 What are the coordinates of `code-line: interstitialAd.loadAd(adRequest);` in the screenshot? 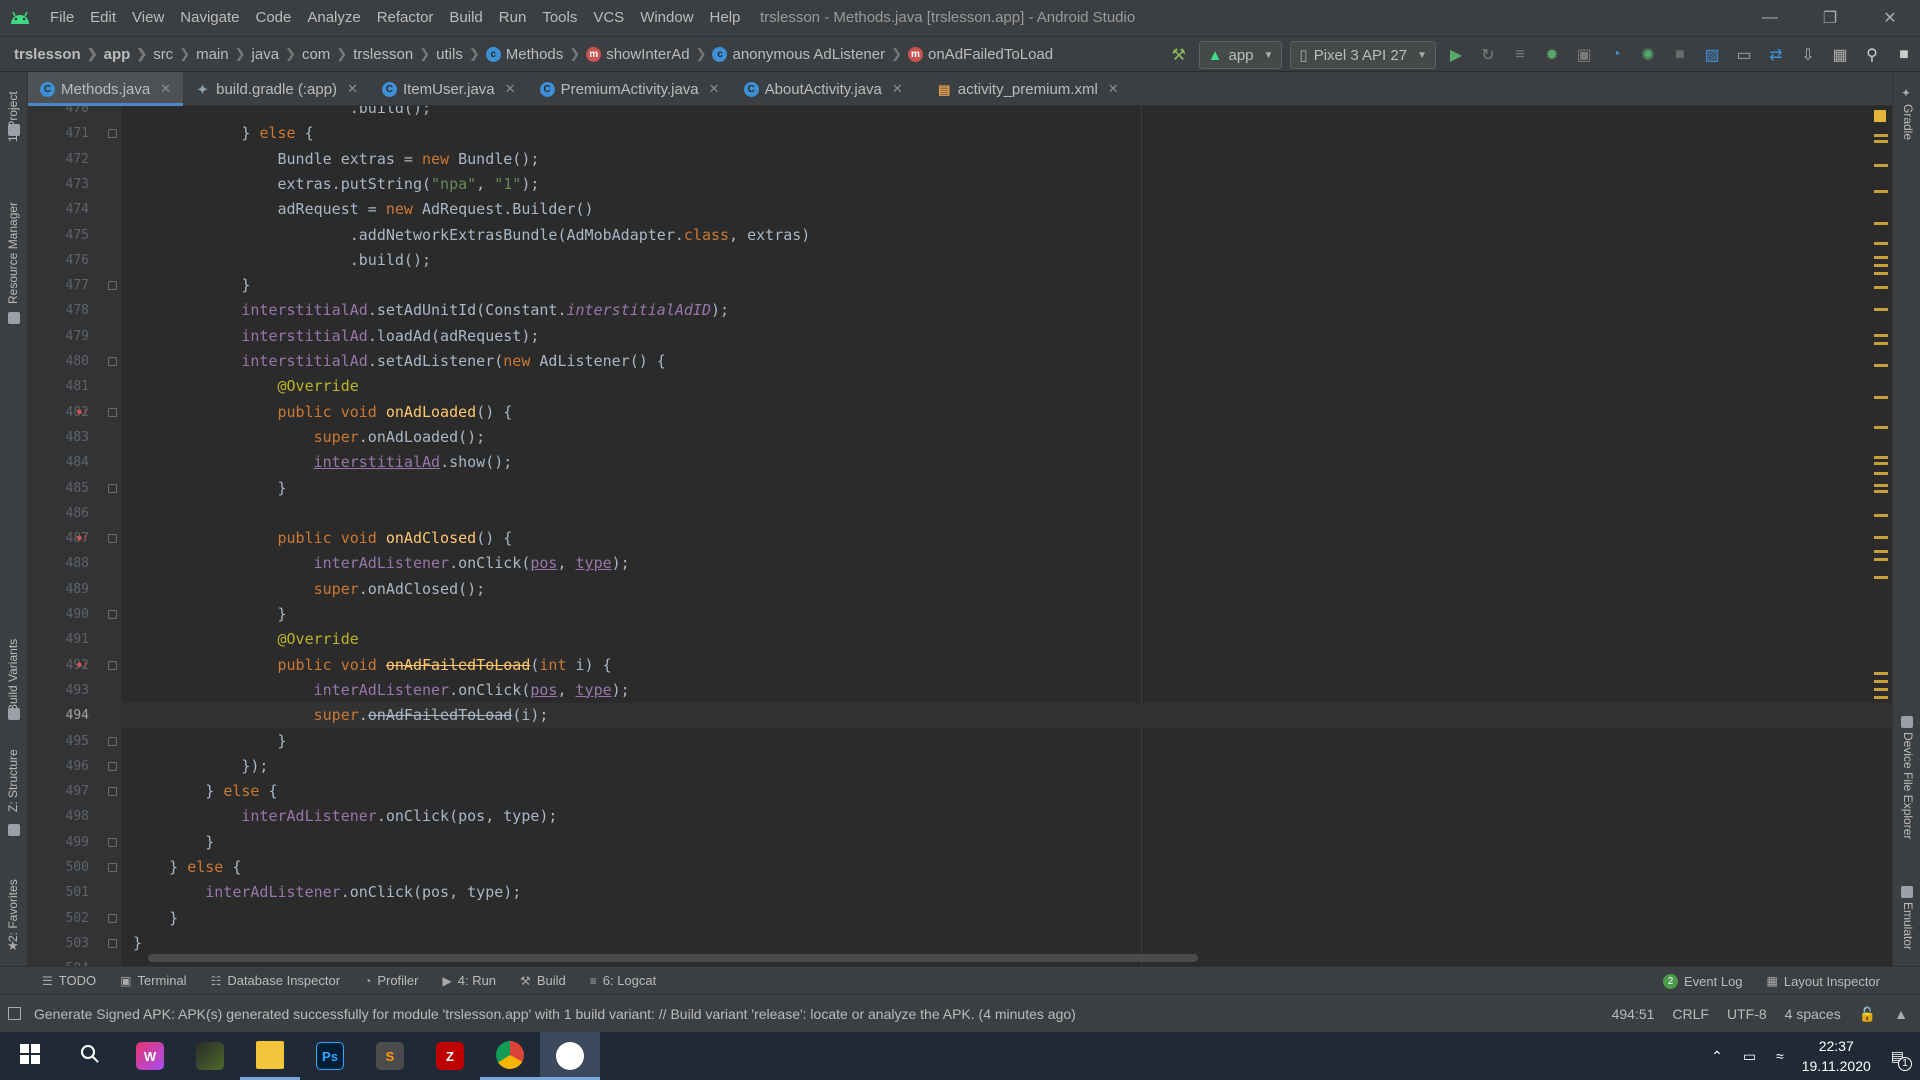 It's located at (1006, 336).